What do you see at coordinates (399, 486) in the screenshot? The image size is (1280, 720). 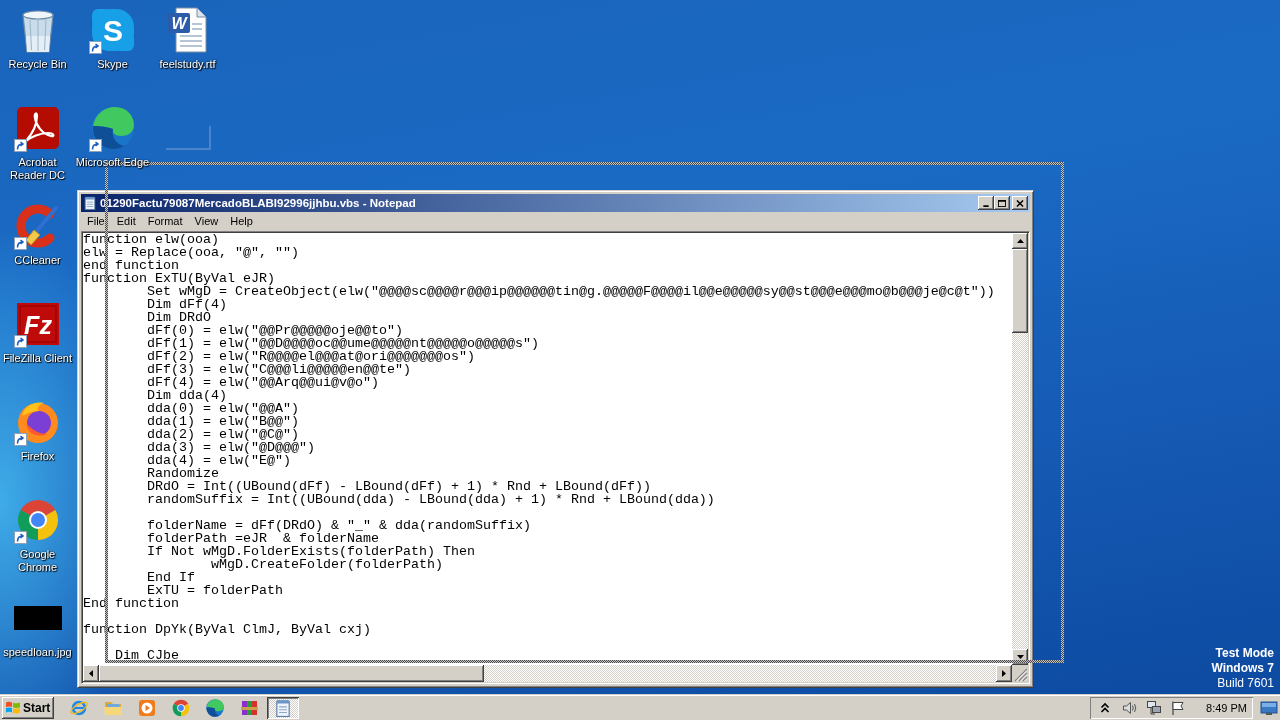 I see `code-line: DRdO = Int((UBound(dFf) - LBound(dFf) + 1) * Rnd + LBound(dFf))` at bounding box center [399, 486].